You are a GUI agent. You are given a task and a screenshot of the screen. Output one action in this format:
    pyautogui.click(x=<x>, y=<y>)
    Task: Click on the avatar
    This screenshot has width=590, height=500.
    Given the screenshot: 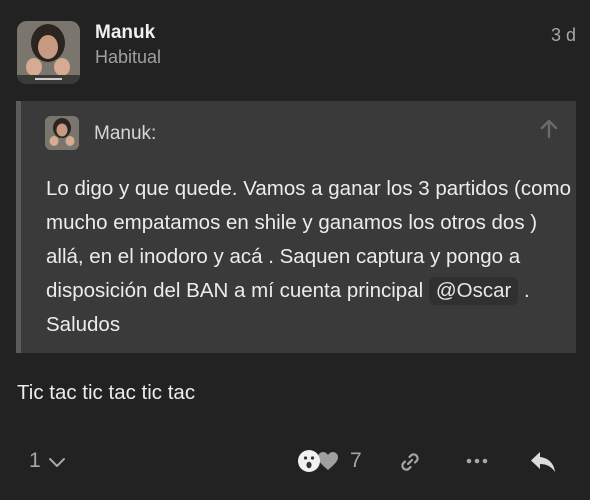 What is the action you would take?
    pyautogui.click(x=48, y=52)
    